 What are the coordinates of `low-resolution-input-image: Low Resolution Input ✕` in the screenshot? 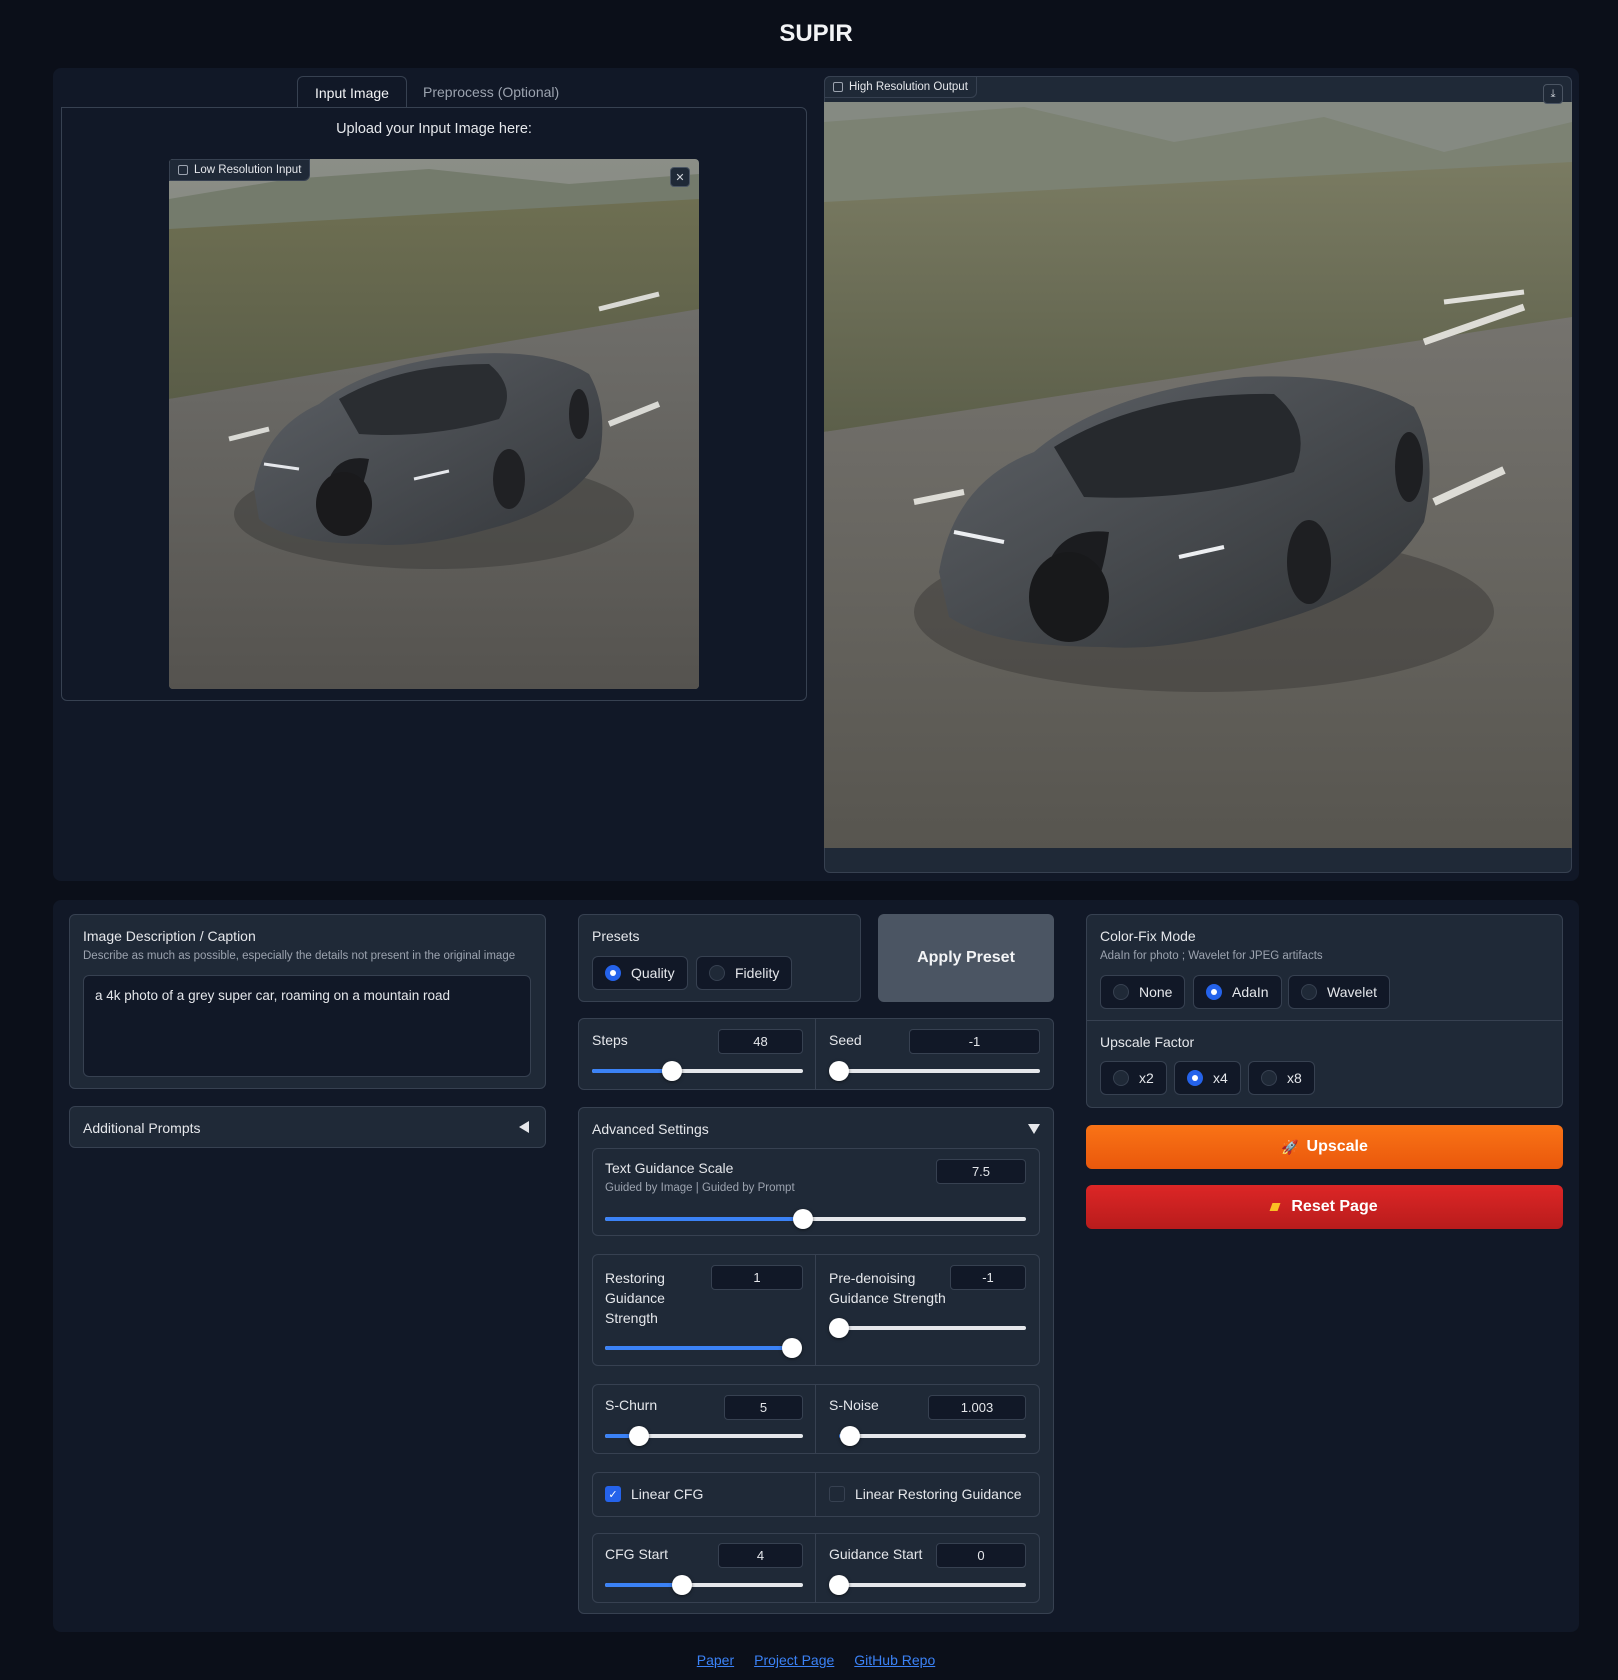 It's located at (434, 424).